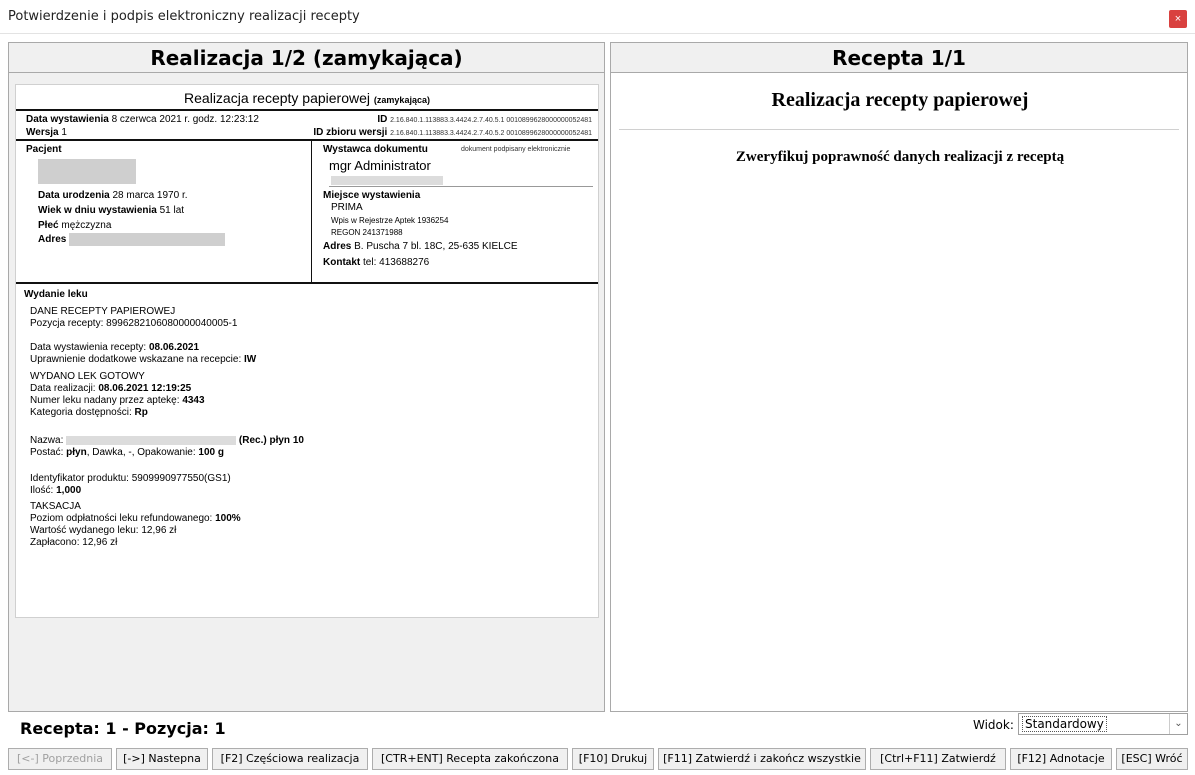 Image resolution: width=1195 pixels, height=775 pixels. What do you see at coordinates (79, 478) in the screenshot?
I see `product-id-label: Identyfikator produktu:` at bounding box center [79, 478].